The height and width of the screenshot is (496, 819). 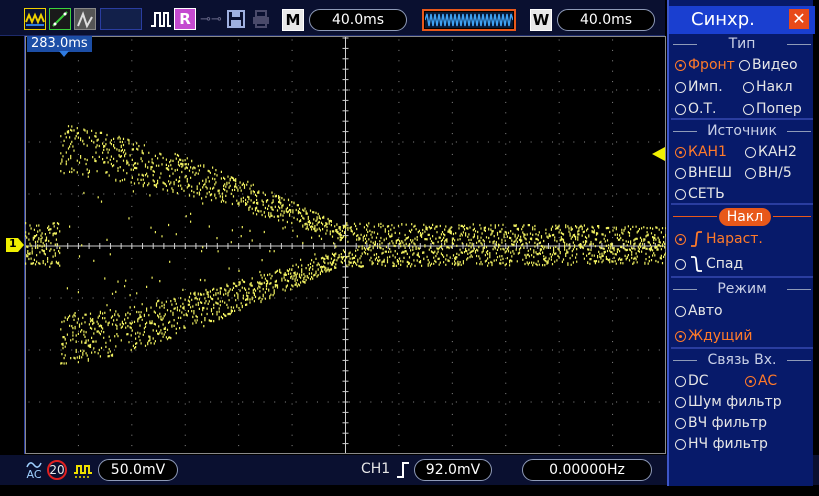 I want to click on trigger-time-label: 283.0ms, so click(x=59, y=44).